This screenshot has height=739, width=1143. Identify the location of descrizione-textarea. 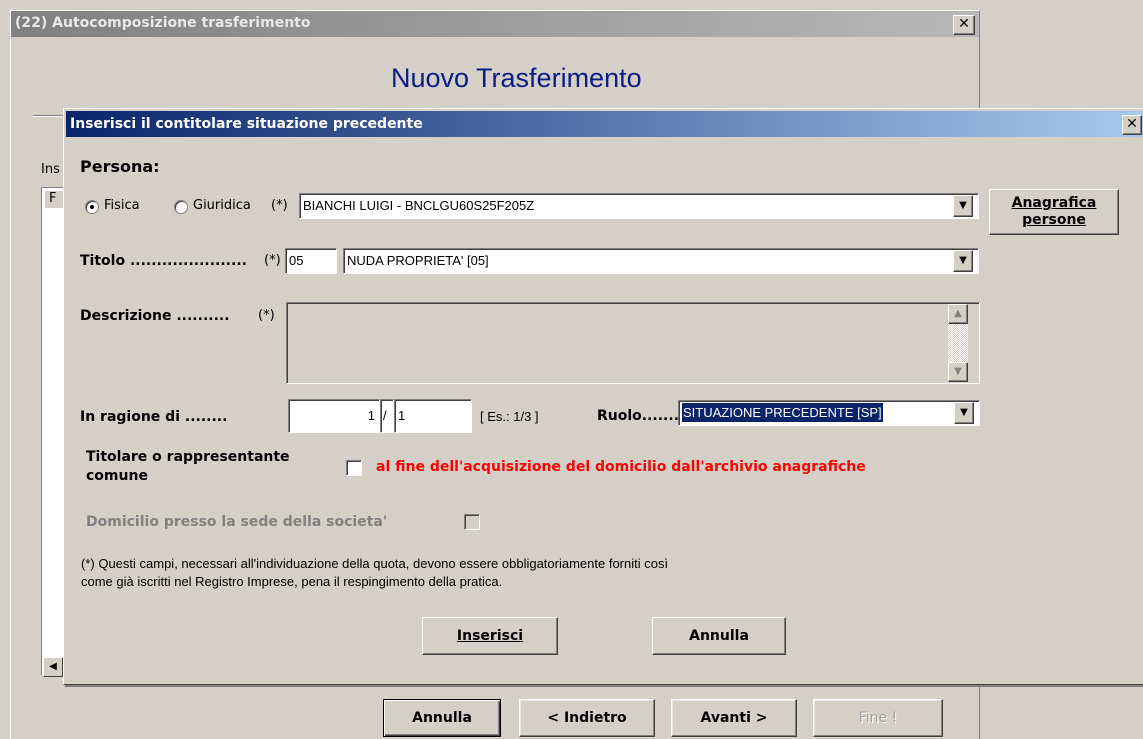
(633, 343).